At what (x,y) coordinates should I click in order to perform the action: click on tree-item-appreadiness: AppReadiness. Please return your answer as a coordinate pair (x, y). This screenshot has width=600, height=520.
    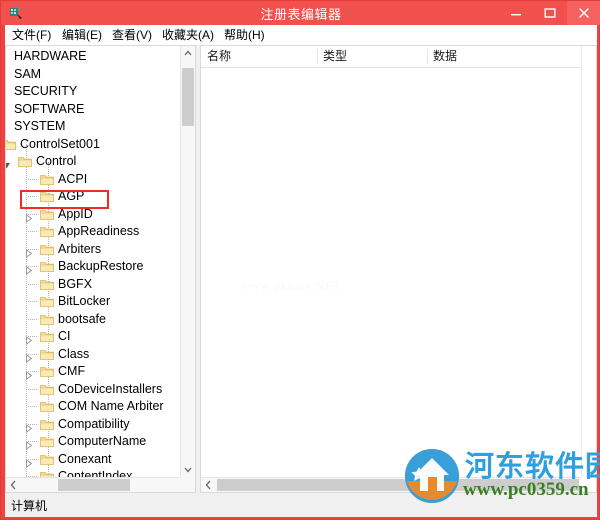
    Looking at the image, I should click on (94, 231).